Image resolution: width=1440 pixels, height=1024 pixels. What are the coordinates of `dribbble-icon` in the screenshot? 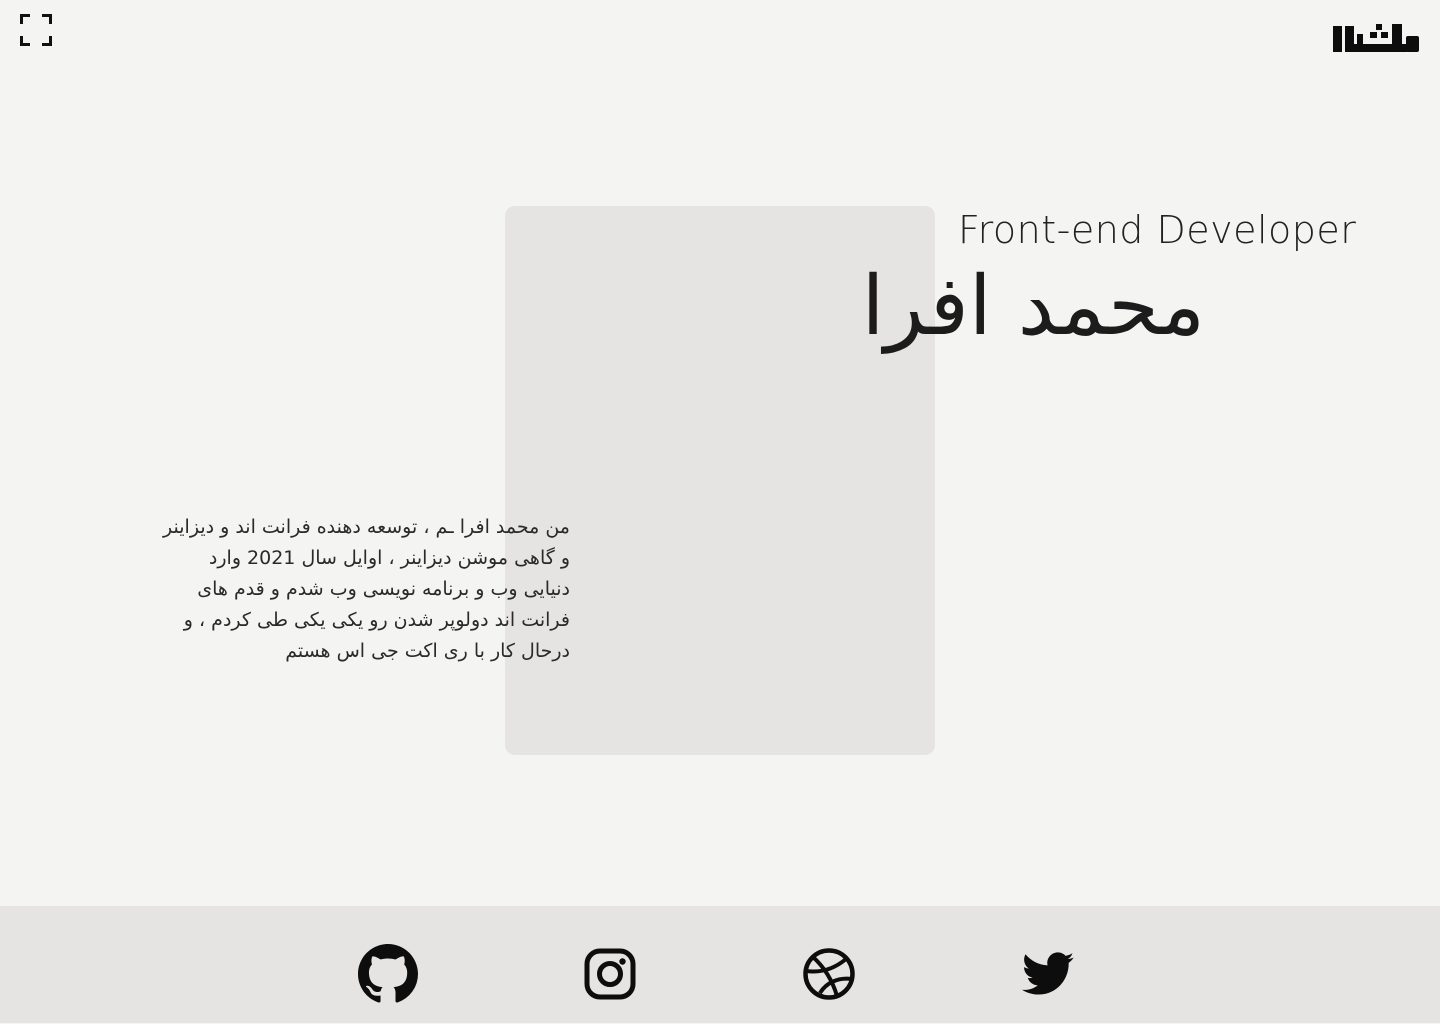 It's located at (829, 974).